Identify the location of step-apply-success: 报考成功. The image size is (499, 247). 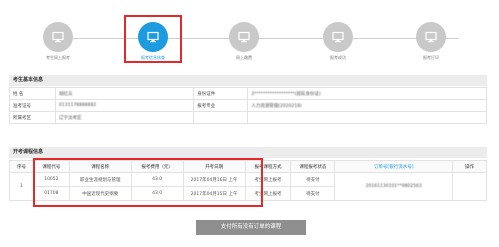
(338, 41).